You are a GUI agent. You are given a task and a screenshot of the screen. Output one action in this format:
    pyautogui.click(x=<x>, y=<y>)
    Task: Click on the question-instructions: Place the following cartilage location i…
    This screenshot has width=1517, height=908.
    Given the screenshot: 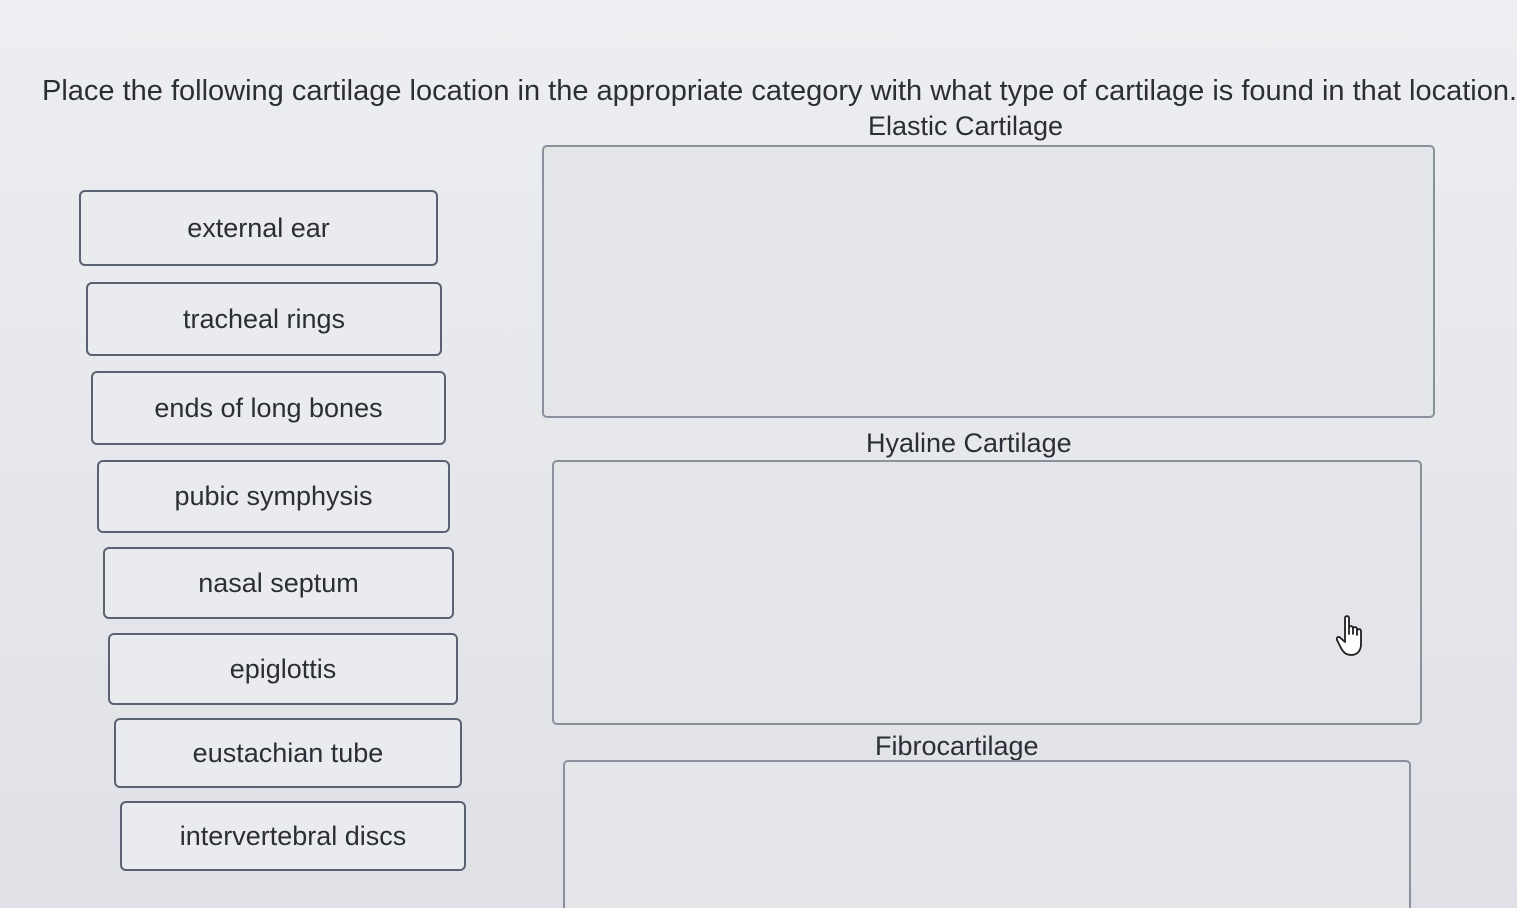 What is the action you would take?
    pyautogui.click(x=779, y=91)
    